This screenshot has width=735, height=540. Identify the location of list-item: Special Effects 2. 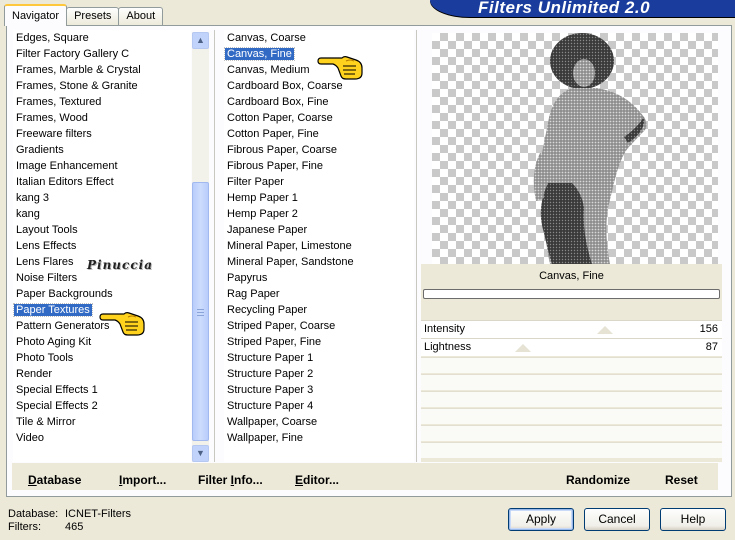
(102, 406).